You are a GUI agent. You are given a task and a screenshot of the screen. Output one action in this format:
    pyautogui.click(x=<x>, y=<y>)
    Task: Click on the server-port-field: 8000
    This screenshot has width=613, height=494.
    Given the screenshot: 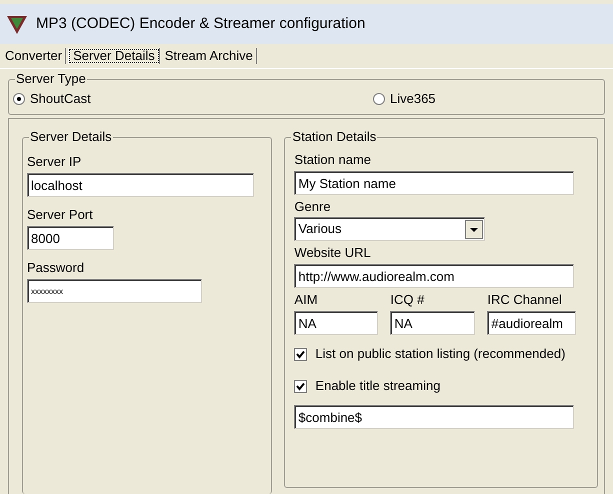 What is the action you would take?
    pyautogui.click(x=70, y=238)
    